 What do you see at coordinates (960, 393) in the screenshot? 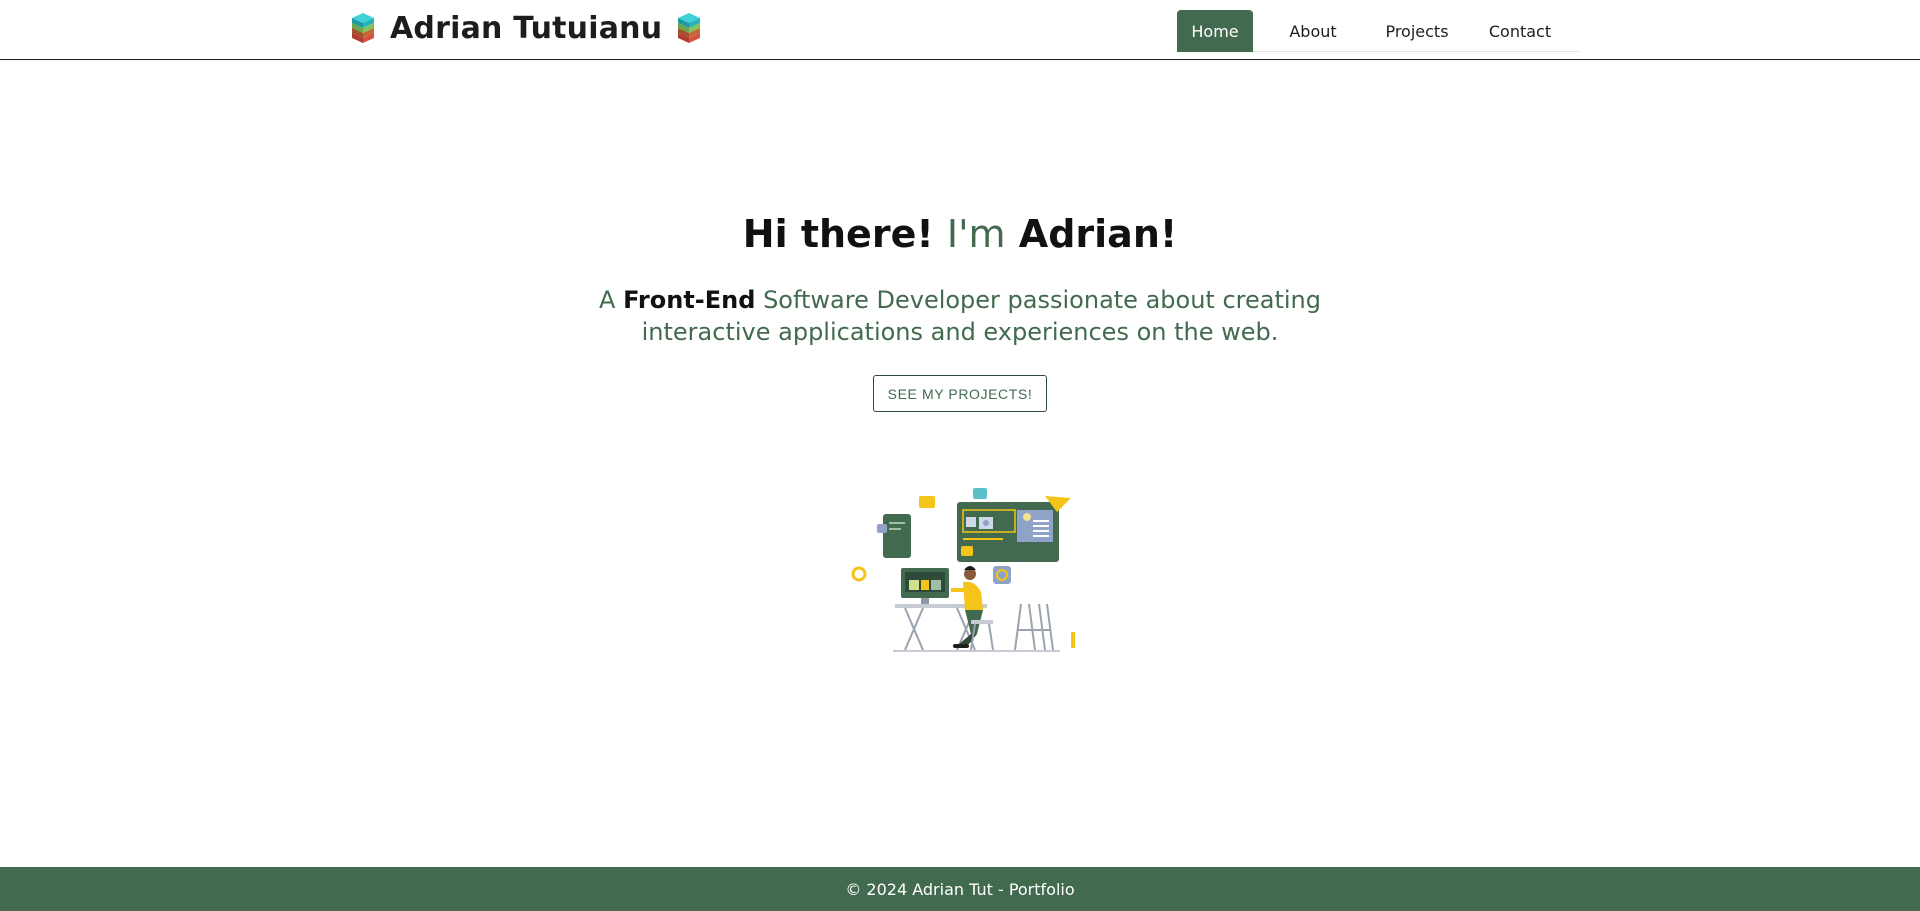
I see `see-projects-button: SEE MY PROJECTS!` at bounding box center [960, 393].